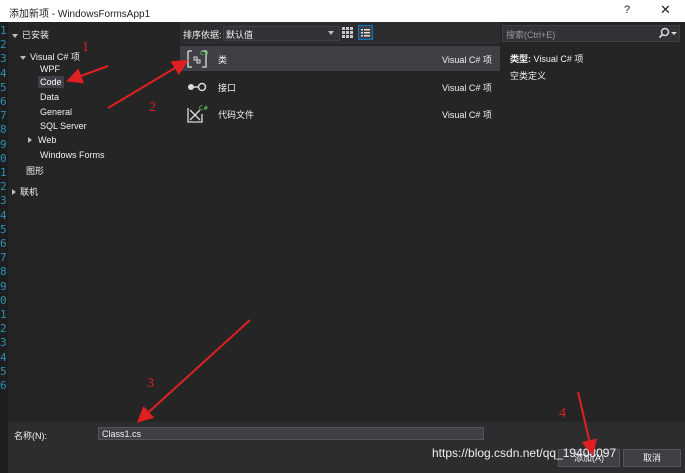  I want to click on tree-item-data: Data, so click(49, 97).